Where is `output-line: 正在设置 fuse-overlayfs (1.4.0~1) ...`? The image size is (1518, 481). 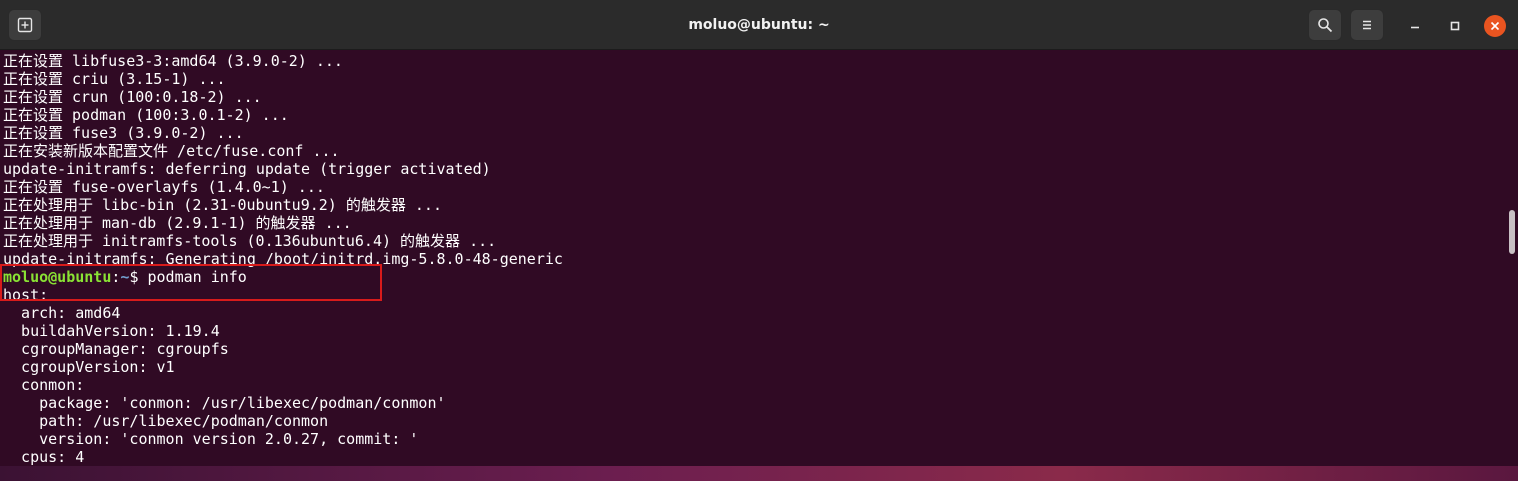 output-line: 正在设置 fuse-overlayfs (1.4.0~1) ... is located at coordinates (164, 187).